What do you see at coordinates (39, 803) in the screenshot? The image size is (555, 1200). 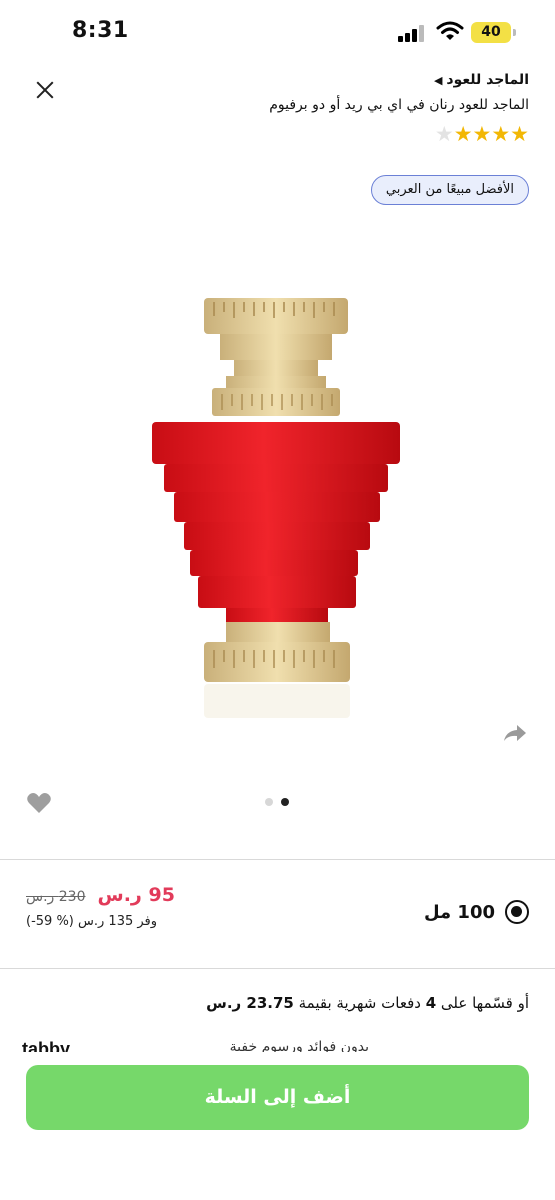 I see `heart-icon` at bounding box center [39, 803].